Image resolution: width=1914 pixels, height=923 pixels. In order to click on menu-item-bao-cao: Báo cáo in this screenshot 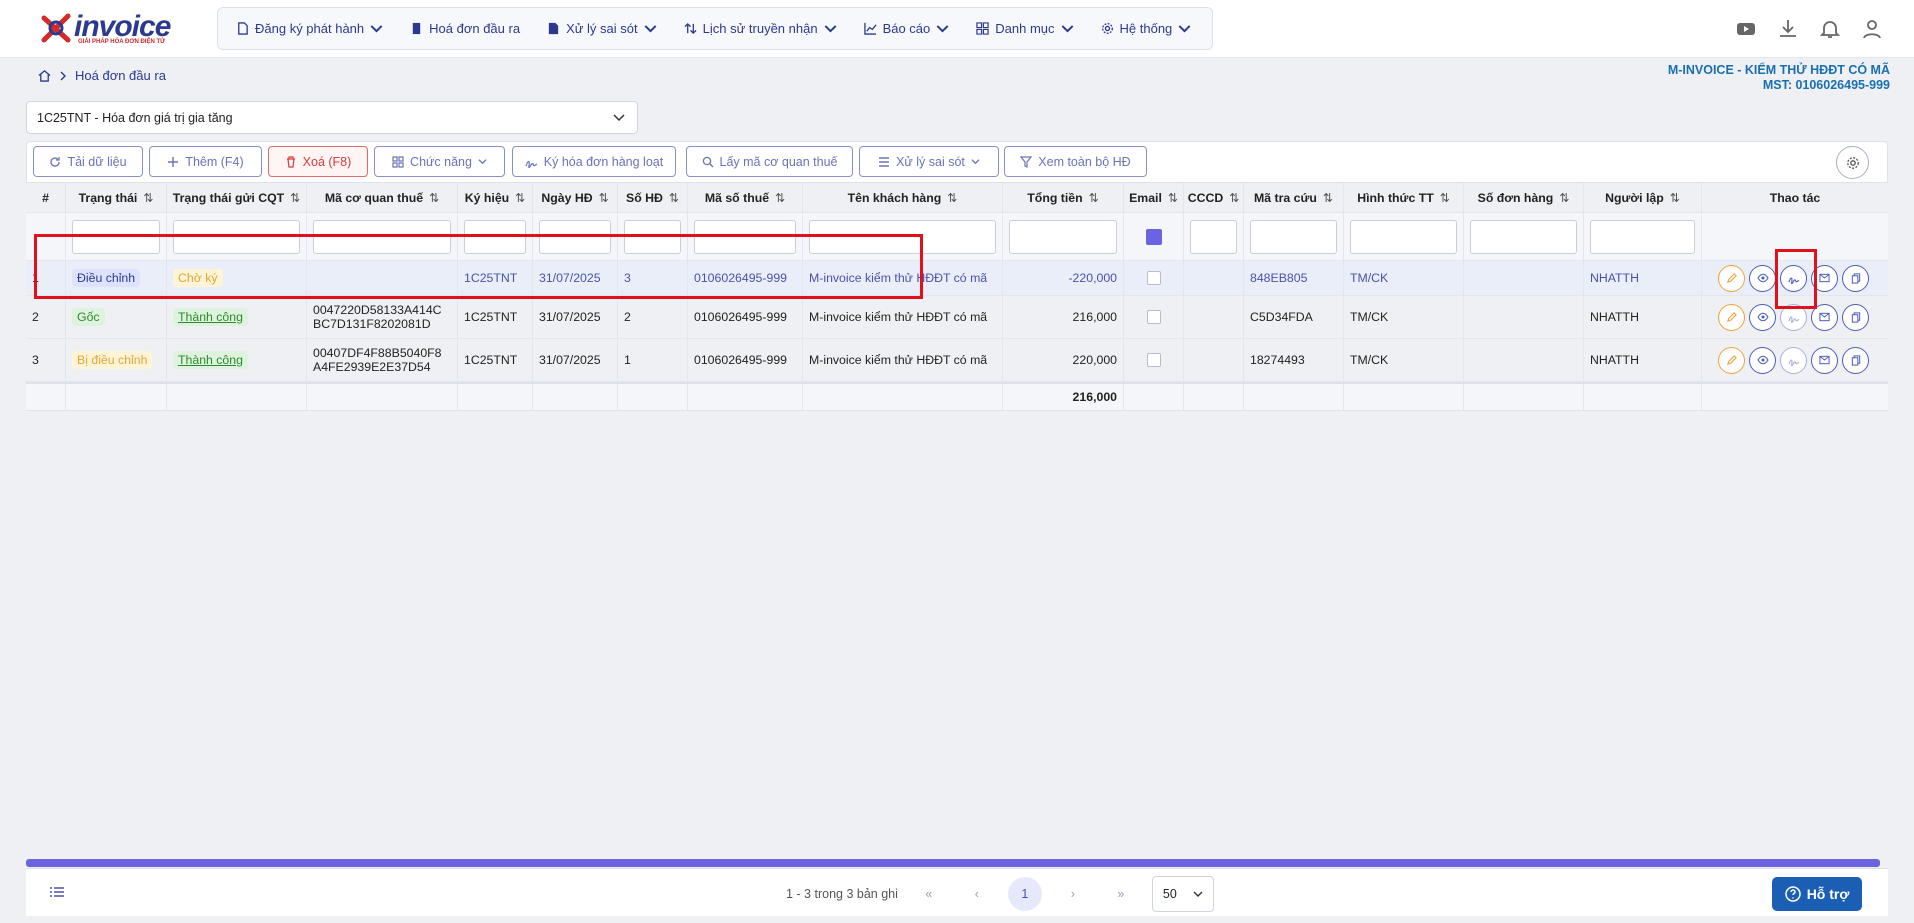, I will do `click(906, 28)`.